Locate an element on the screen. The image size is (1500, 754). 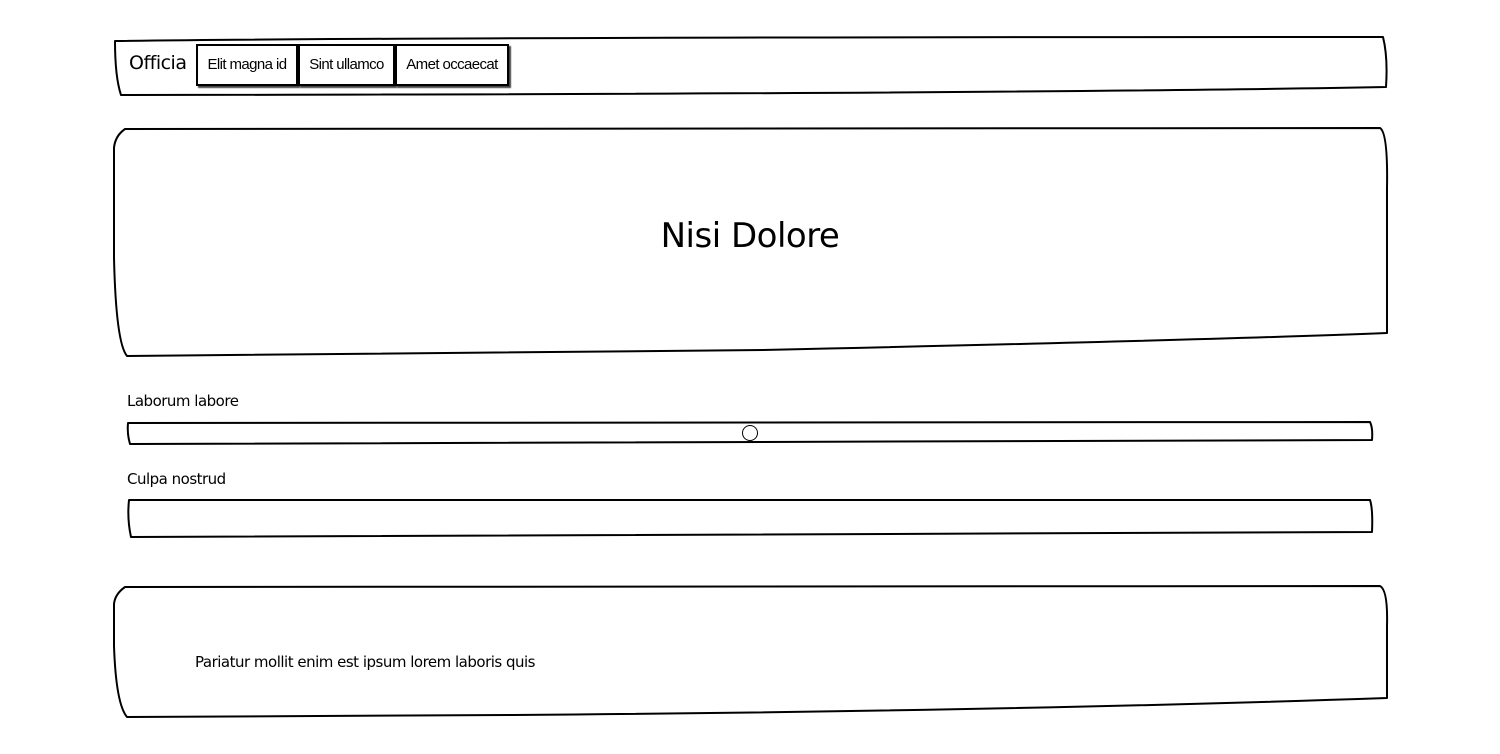
text-field-label: Culpa nostrud is located at coordinates (176, 479).